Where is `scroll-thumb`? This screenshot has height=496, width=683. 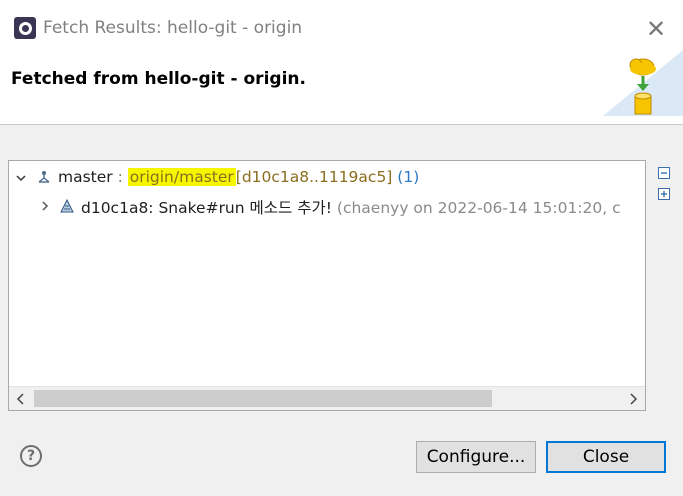
scroll-thumb is located at coordinates (263, 398).